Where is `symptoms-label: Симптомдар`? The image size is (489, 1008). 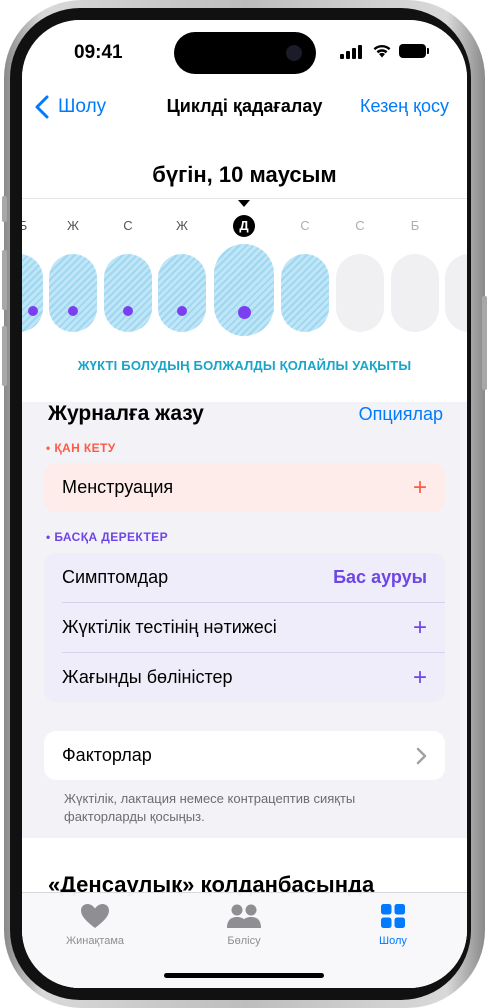
symptoms-label: Симптомдар is located at coordinates (115, 577).